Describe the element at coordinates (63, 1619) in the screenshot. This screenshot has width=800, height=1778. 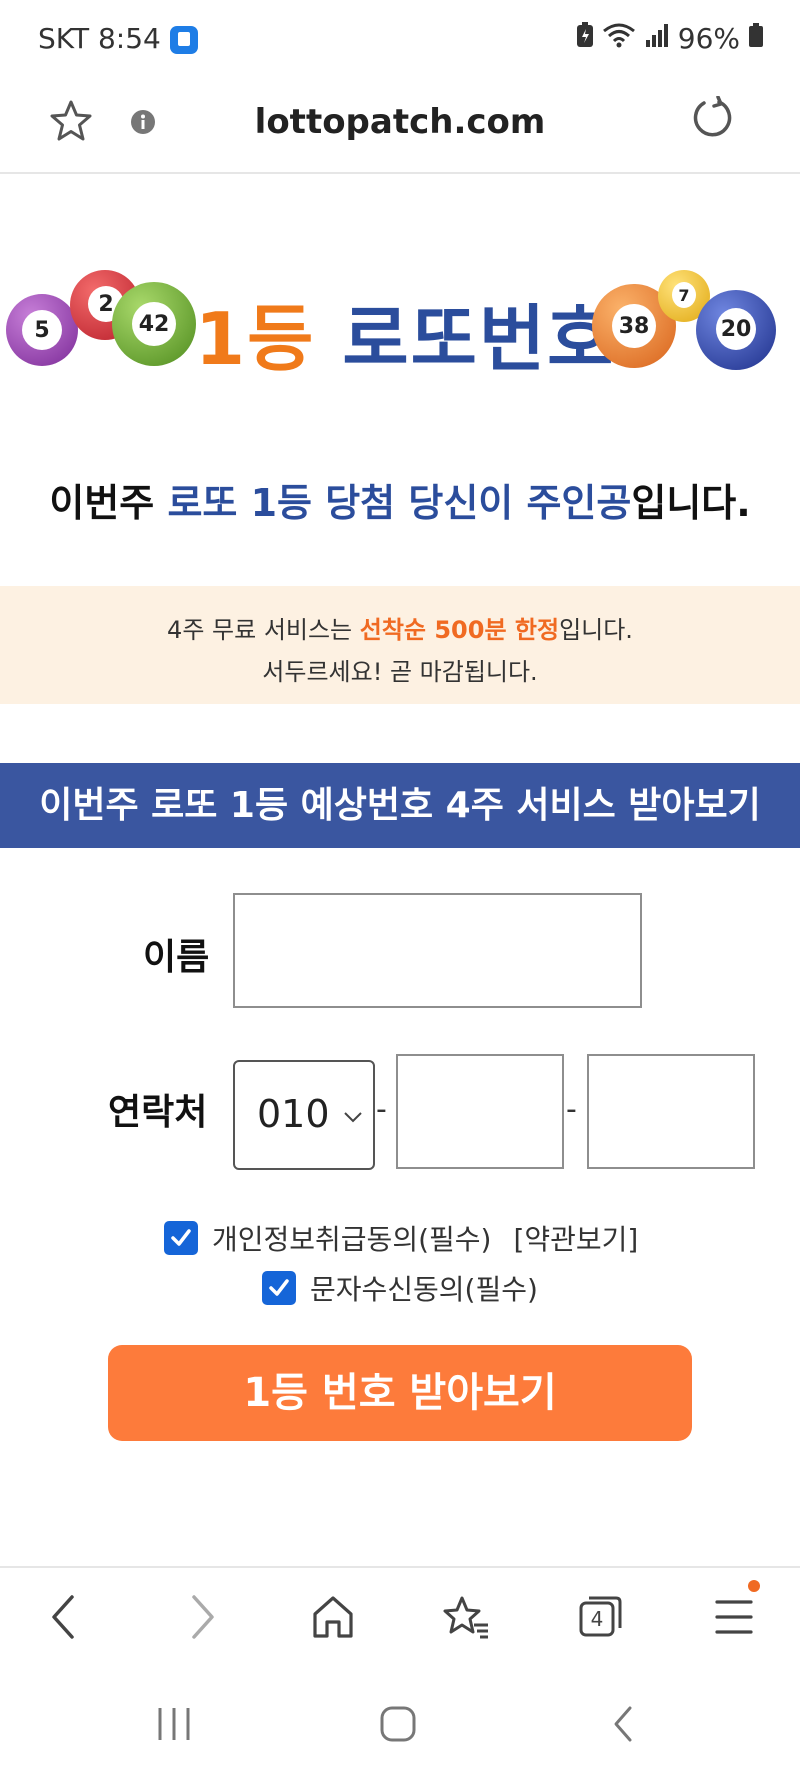
I see `back-icon` at that location.